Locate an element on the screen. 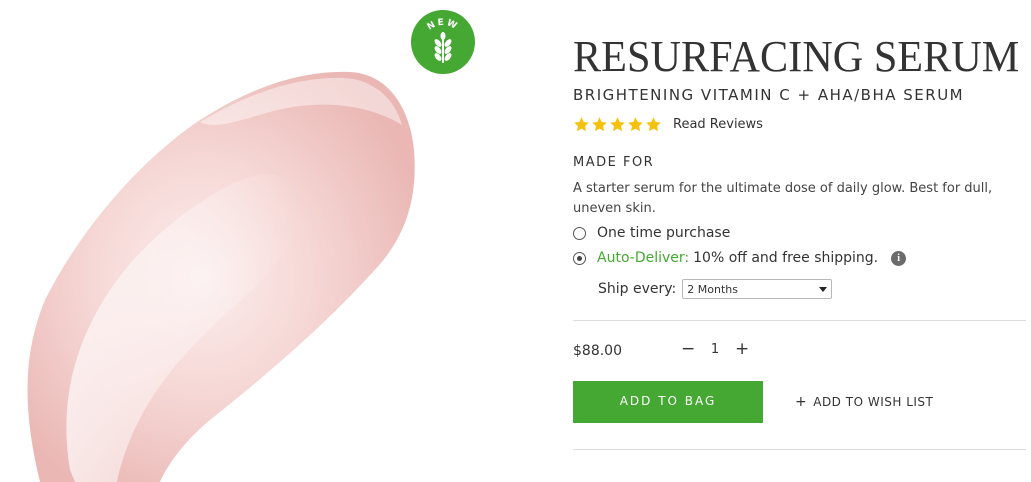  auto-deliver-label: Auto-Deliver: is located at coordinates (643, 258).